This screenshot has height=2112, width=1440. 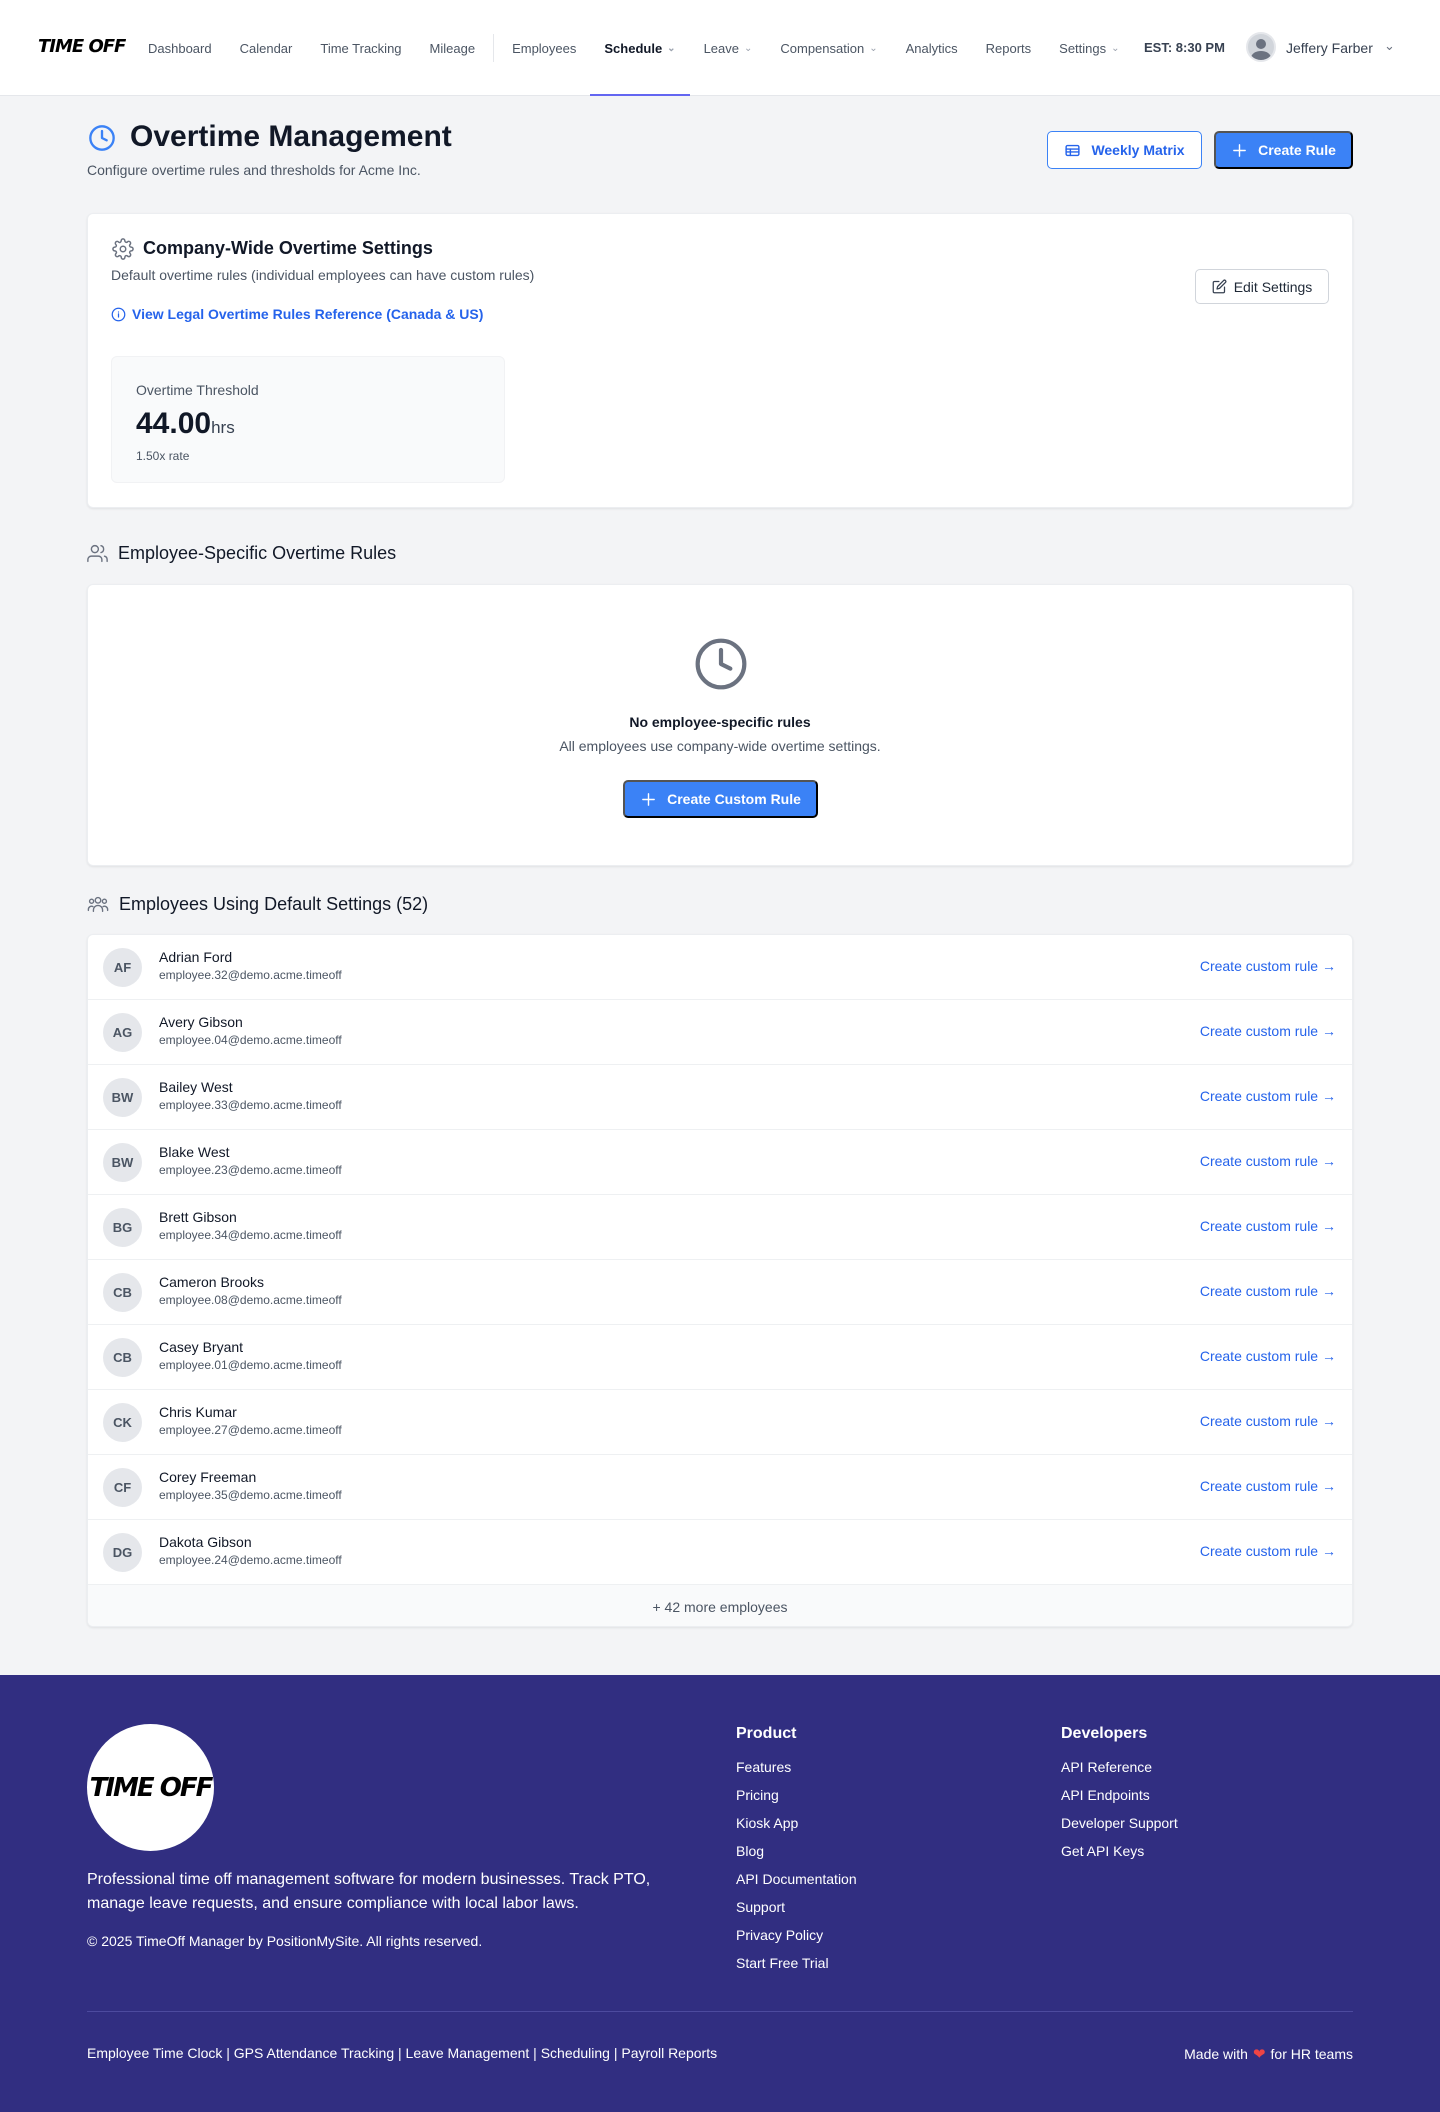 I want to click on nav-schedule: Schedule ⌄, so click(x=640, y=48).